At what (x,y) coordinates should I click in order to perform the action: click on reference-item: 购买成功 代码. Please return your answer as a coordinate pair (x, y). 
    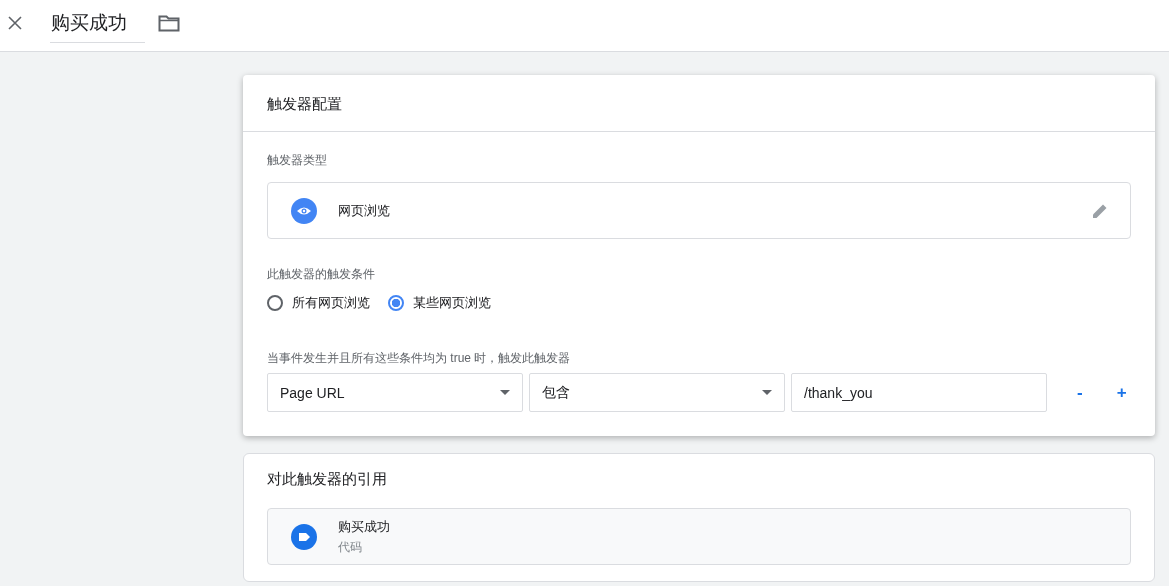
    Looking at the image, I should click on (699, 536).